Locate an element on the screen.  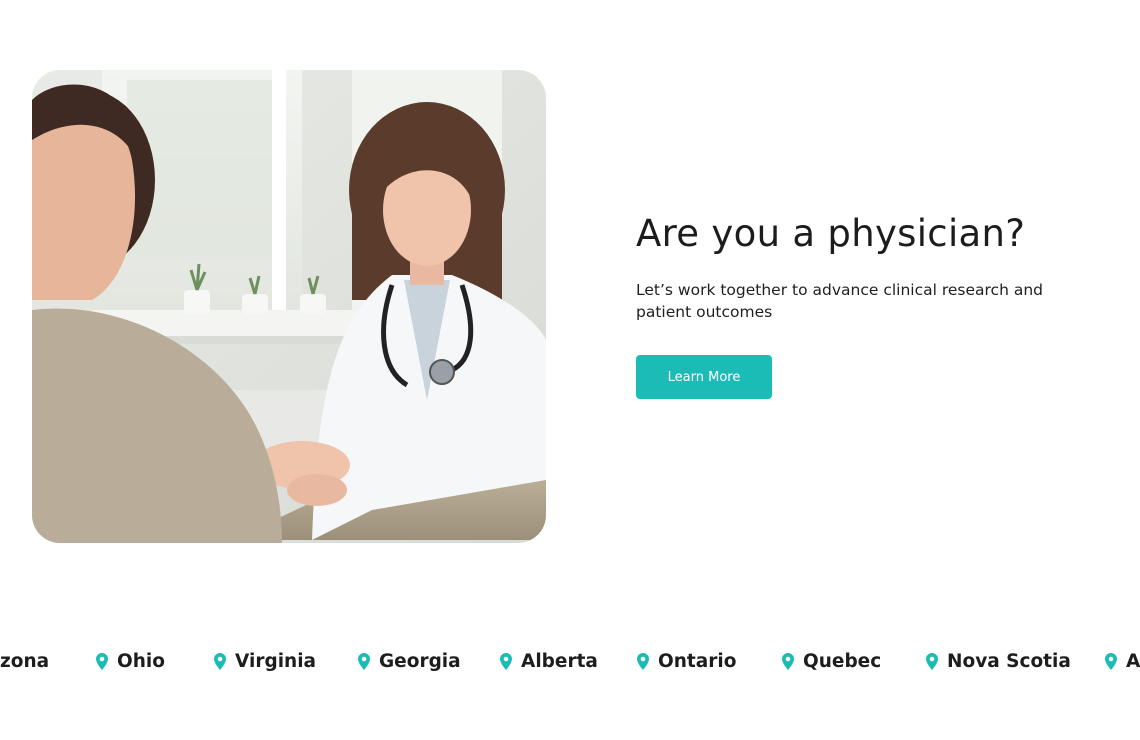
location-item: Nova Scotia is located at coordinates (998, 661).